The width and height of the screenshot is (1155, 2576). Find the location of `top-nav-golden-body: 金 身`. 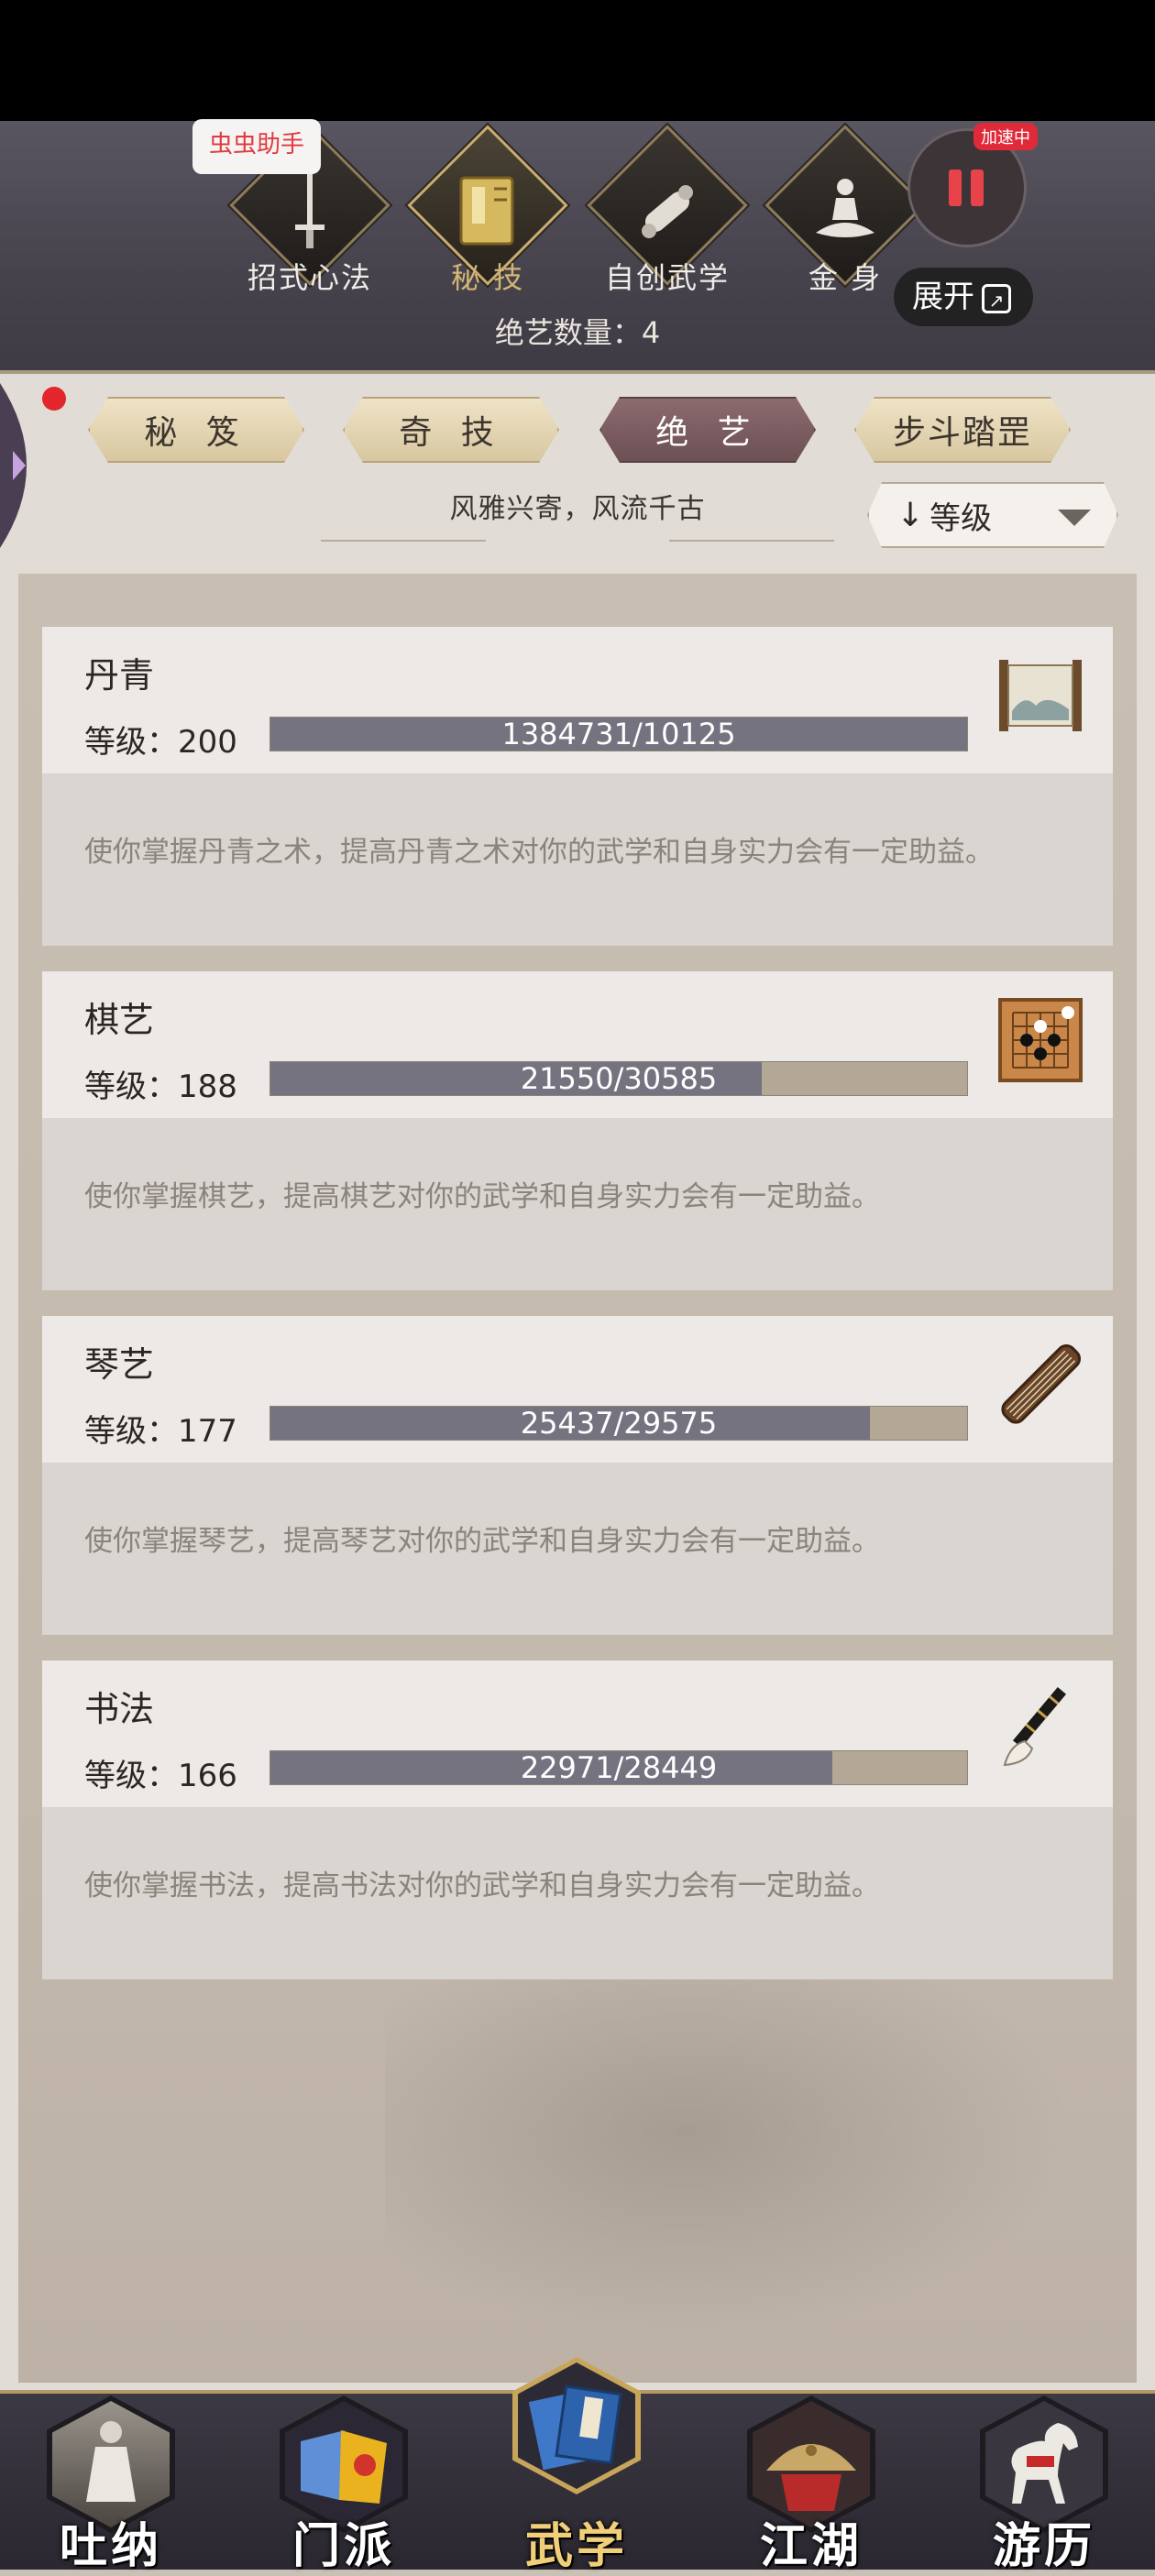

top-nav-golden-body: 金 身 is located at coordinates (845, 210).